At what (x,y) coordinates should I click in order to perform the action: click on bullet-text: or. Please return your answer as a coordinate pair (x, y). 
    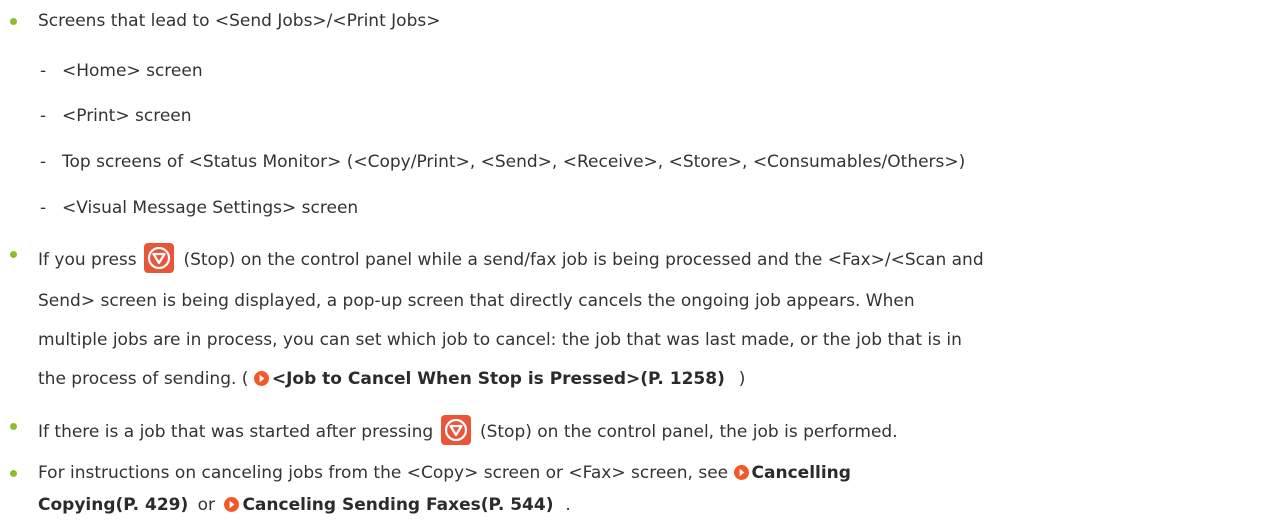
    Looking at the image, I should click on (206, 505).